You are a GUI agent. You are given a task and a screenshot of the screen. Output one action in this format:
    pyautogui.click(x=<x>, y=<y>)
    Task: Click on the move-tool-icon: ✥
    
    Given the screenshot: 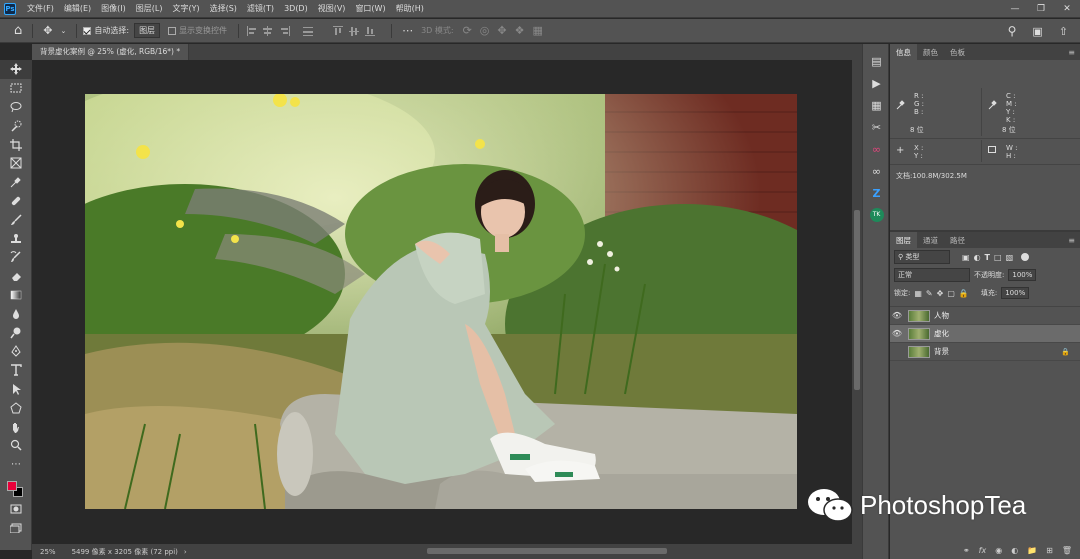 What is the action you would take?
    pyautogui.click(x=47, y=30)
    